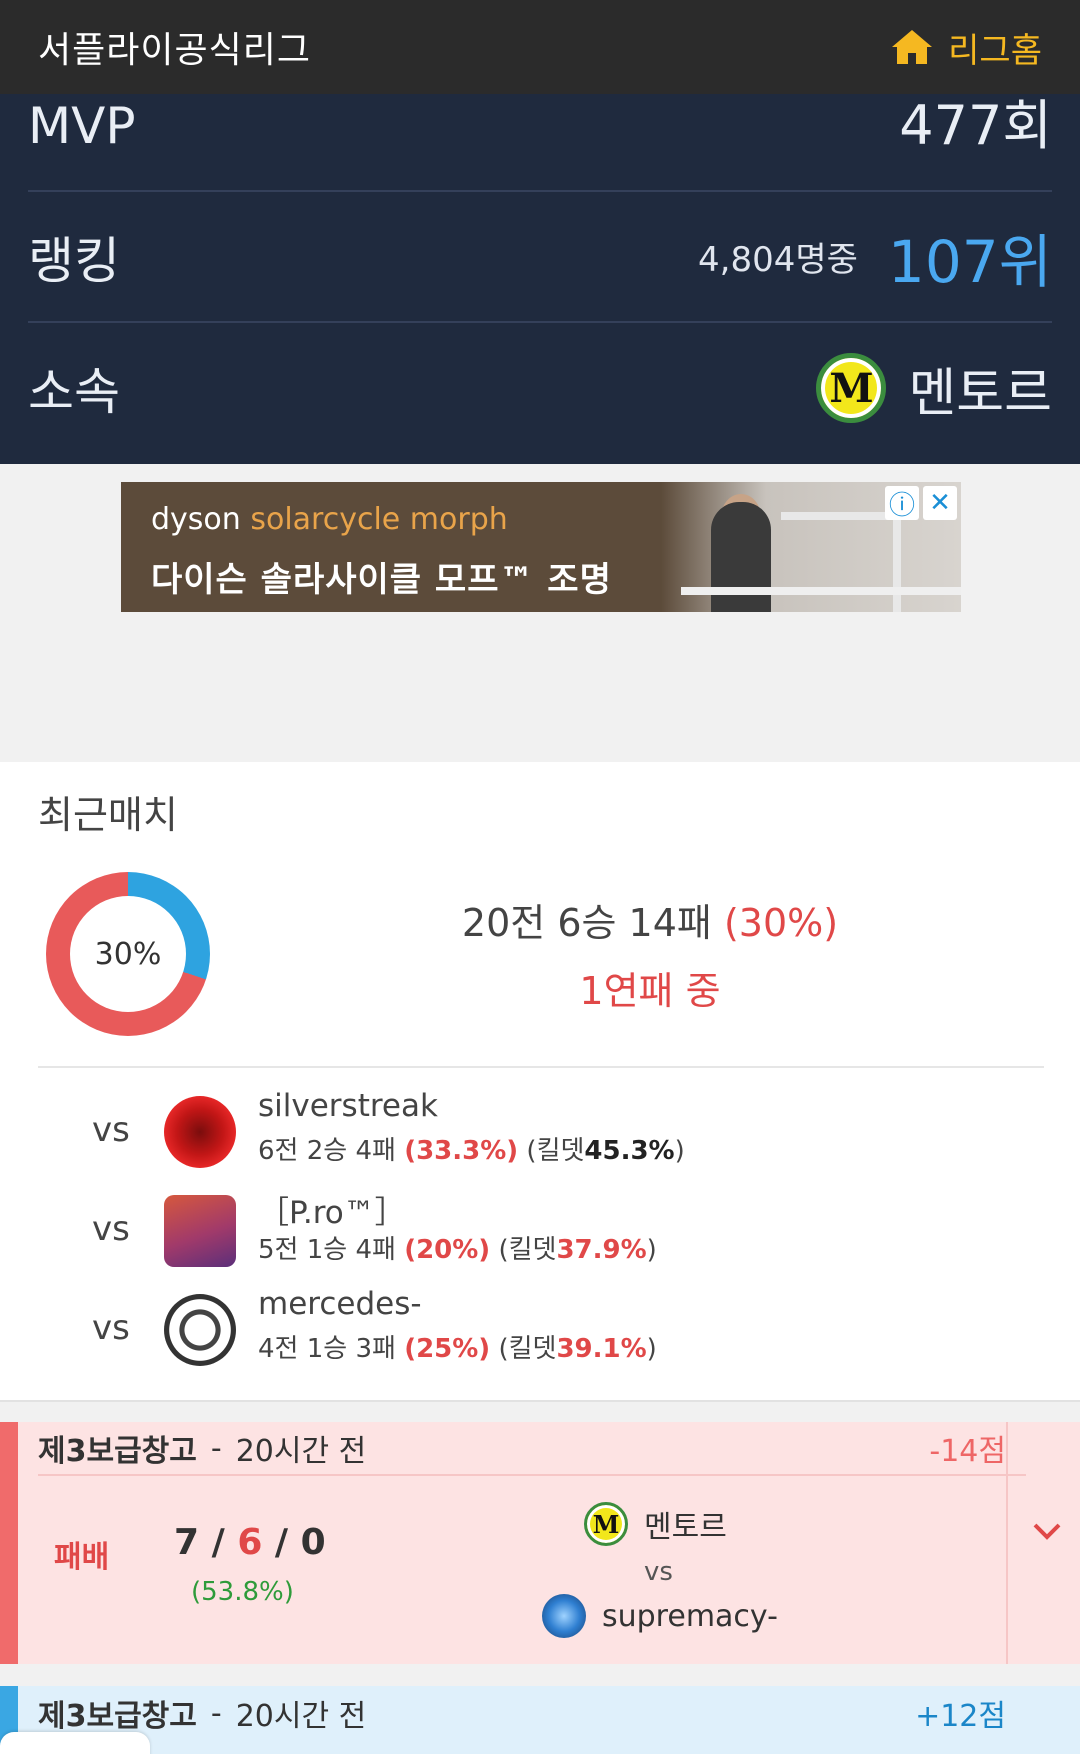 This screenshot has height=1754, width=1080. I want to click on match-points: +12점, so click(960, 1716).